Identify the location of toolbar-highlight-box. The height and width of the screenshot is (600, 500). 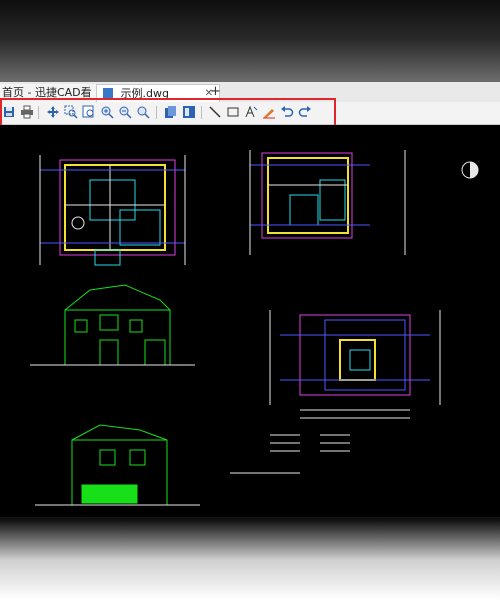
(168, 113).